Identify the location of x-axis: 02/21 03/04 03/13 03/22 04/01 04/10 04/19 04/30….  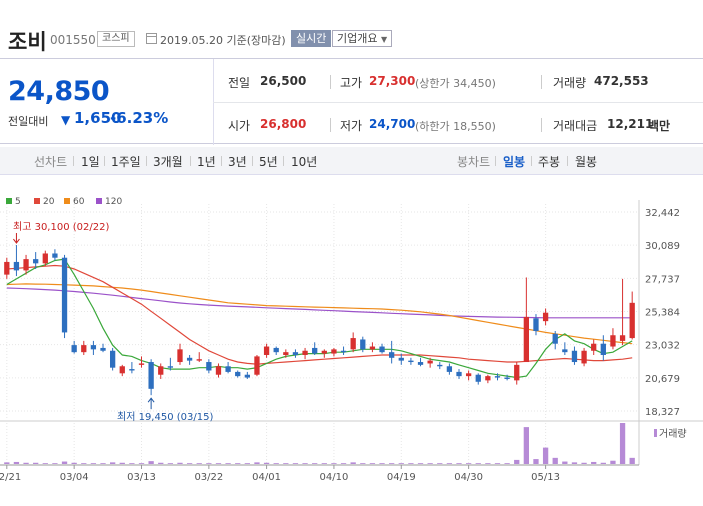
(280, 474).